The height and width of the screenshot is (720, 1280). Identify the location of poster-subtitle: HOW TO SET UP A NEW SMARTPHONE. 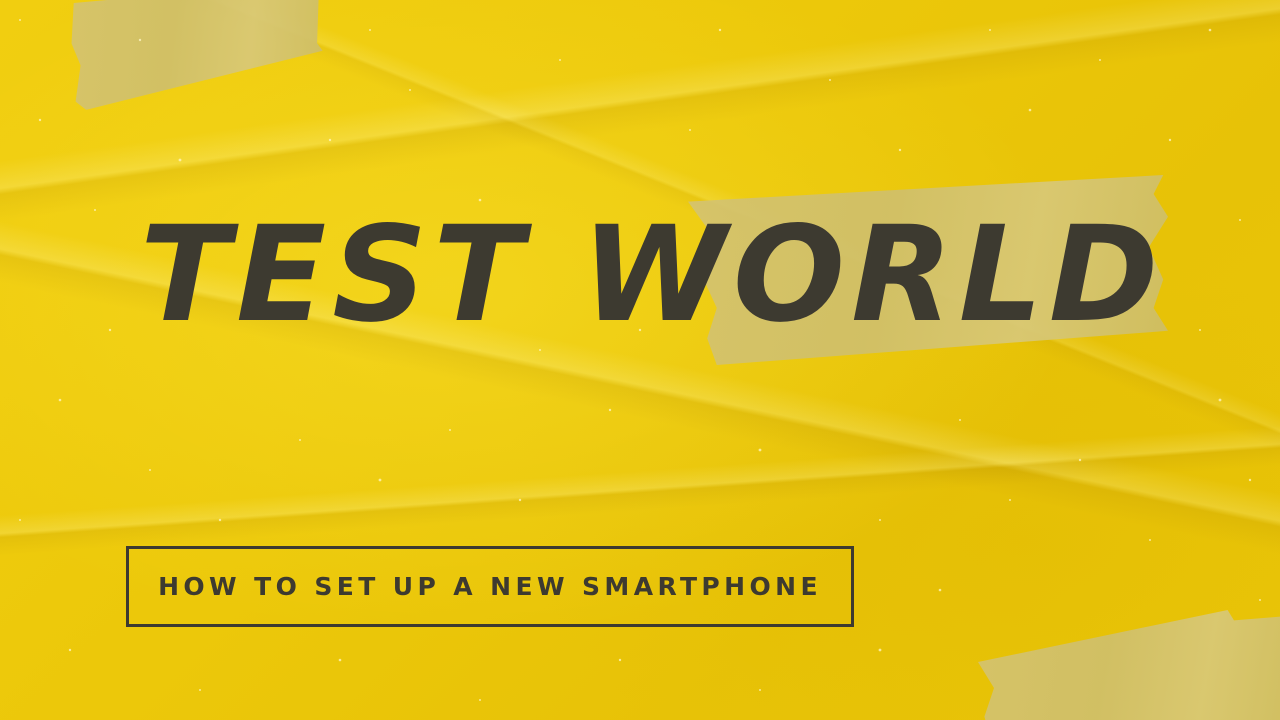
(490, 586).